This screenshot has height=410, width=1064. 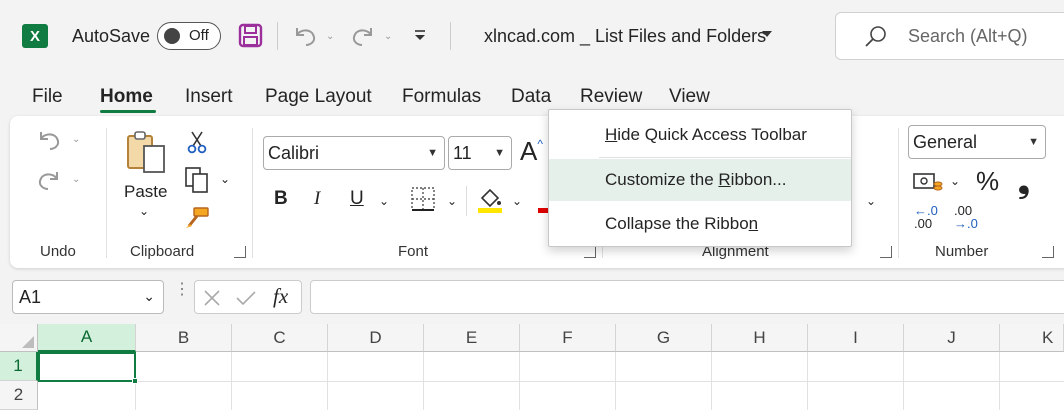 What do you see at coordinates (706, 134) in the screenshot?
I see `menu-item-text: Hide Quick Access Toolbar` at bounding box center [706, 134].